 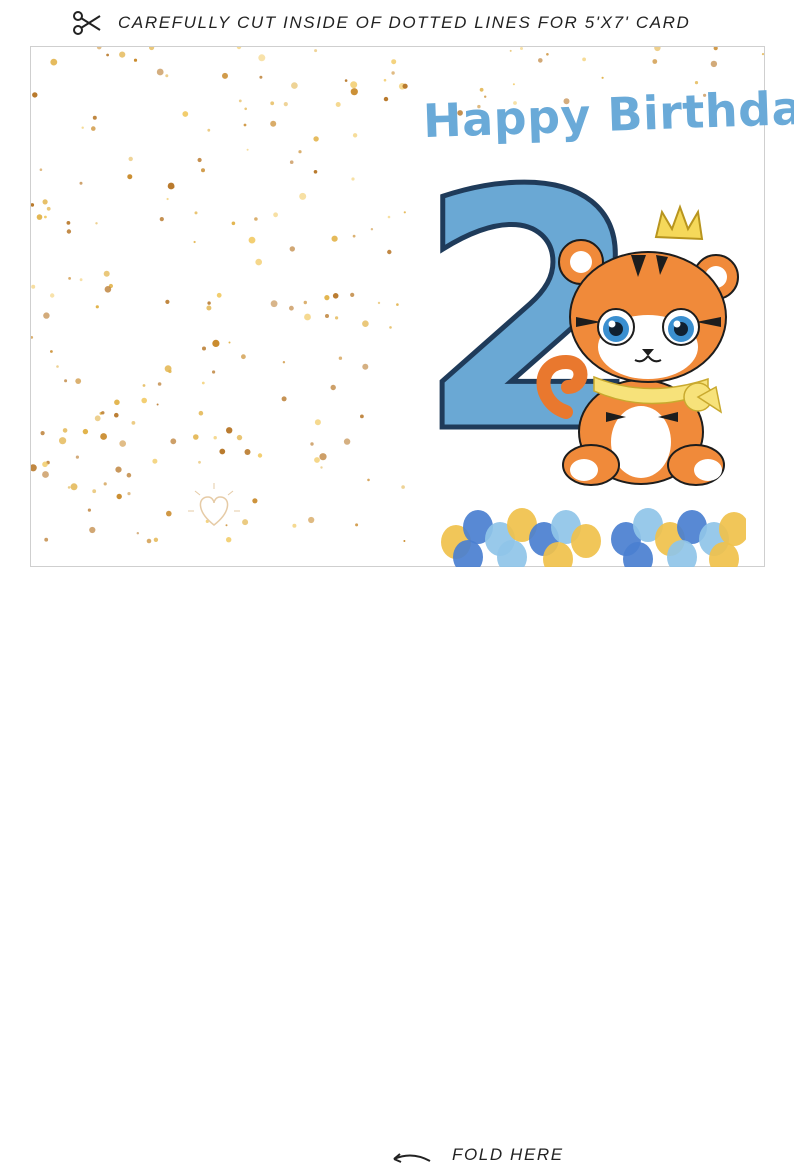 I want to click on curved-arrow-icon, so click(x=412, y=1158).